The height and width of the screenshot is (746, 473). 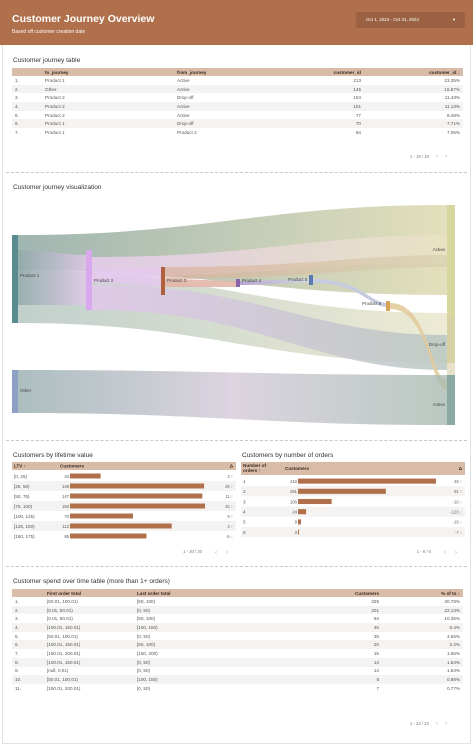 I want to click on table-cell: 7.05%, so click(x=453, y=132).